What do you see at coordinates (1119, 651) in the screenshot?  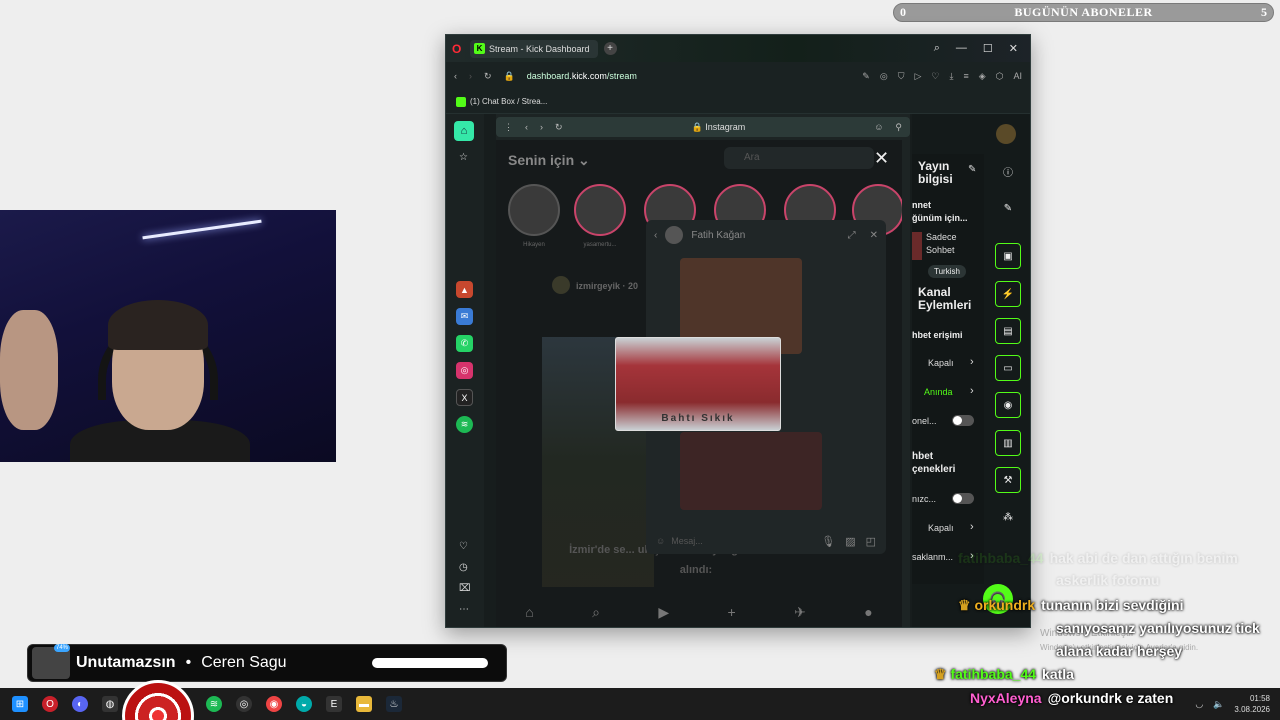 I see `chat-line: alana kadar herşey` at bounding box center [1119, 651].